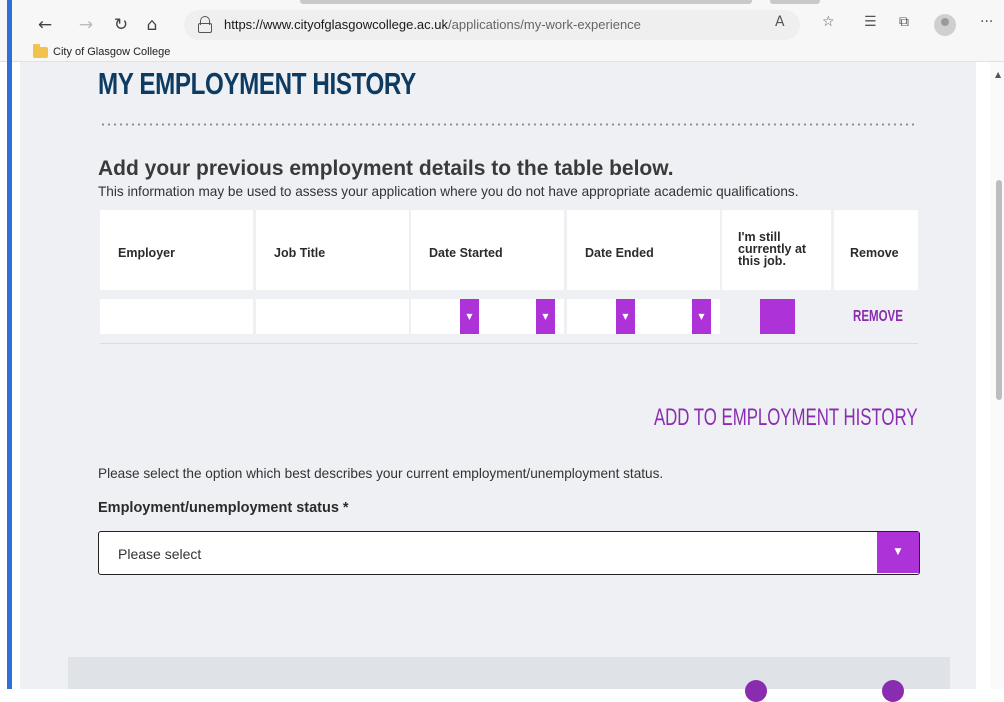  I want to click on employment-status-select: Please select ▼, so click(509, 553).